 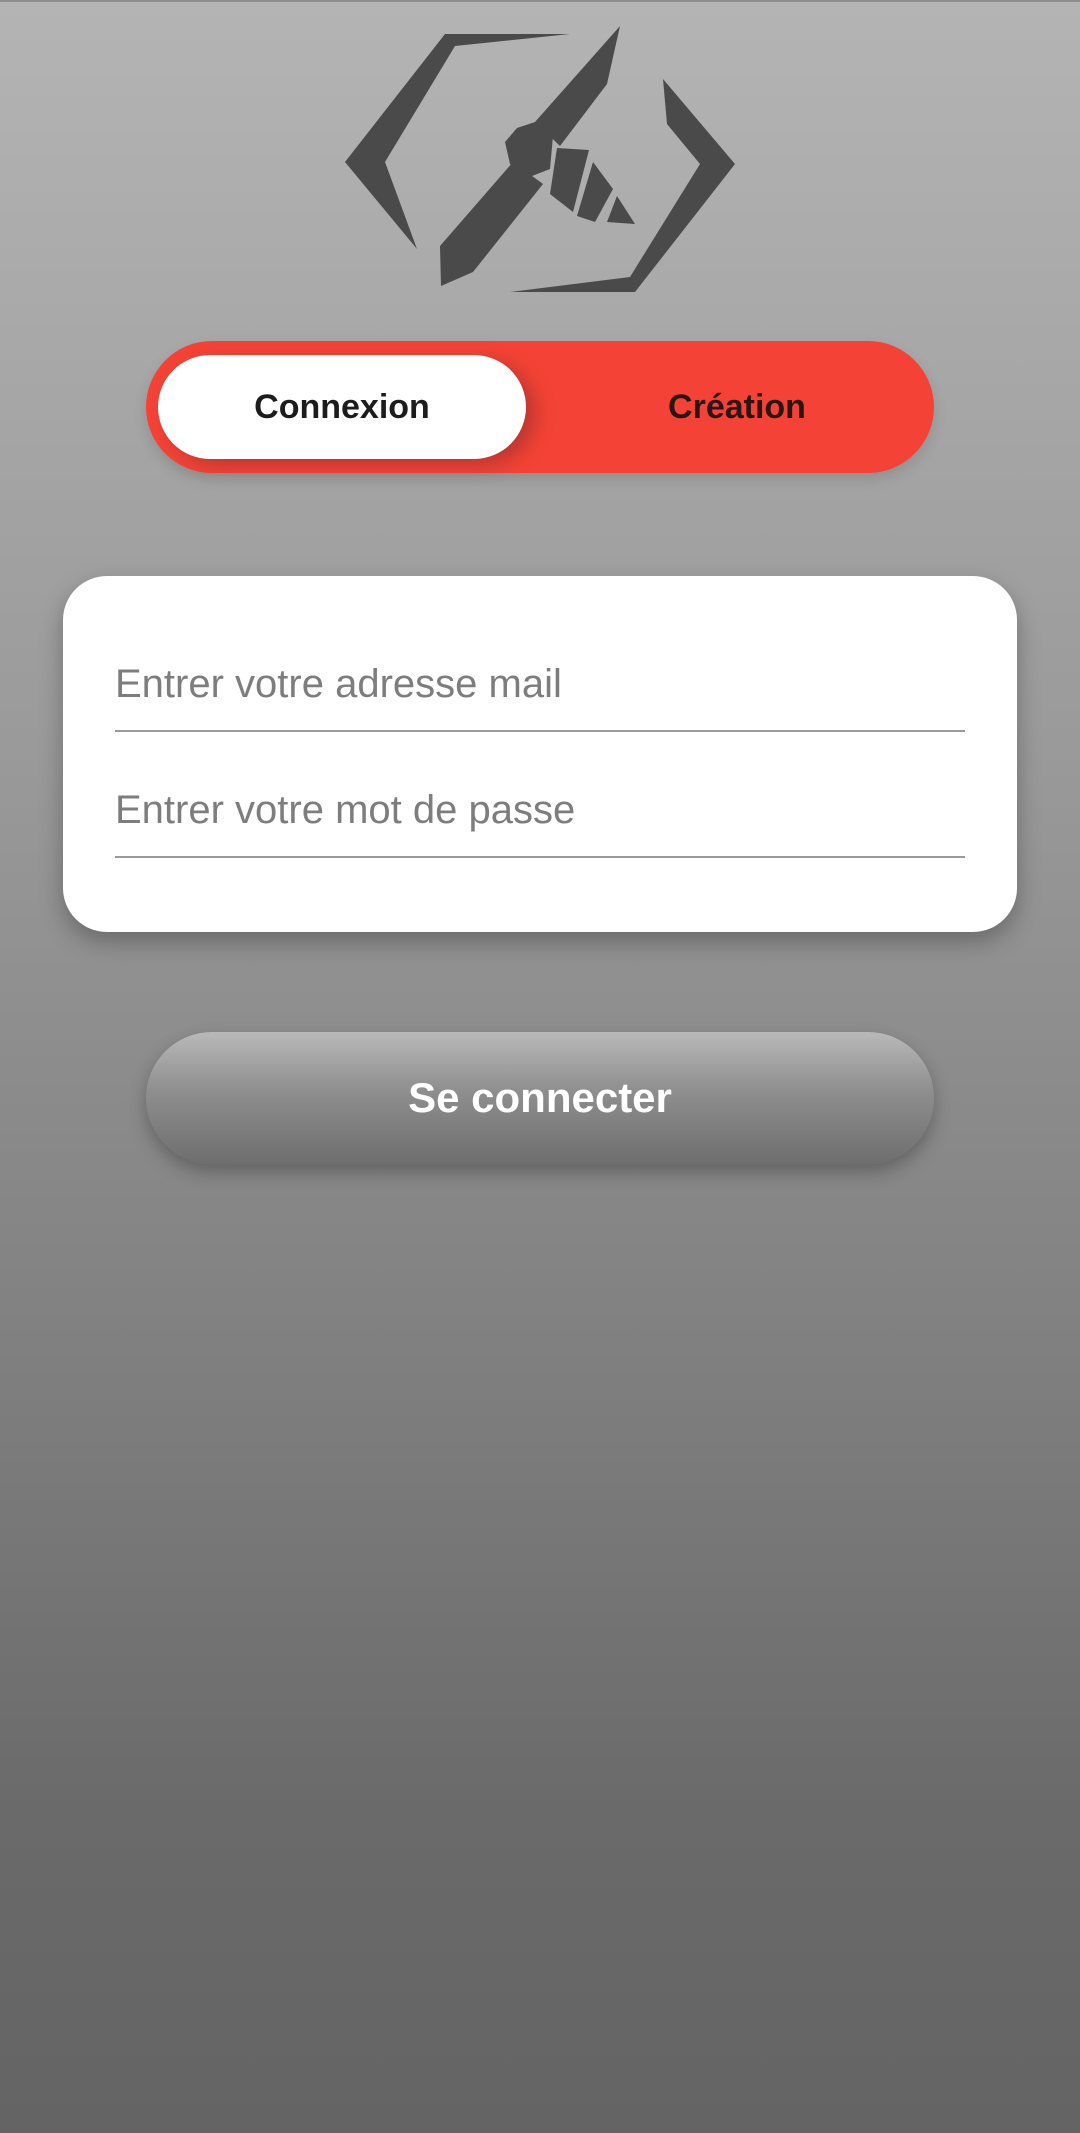 I want to click on login-button: Se connecter, so click(x=540, y=1098).